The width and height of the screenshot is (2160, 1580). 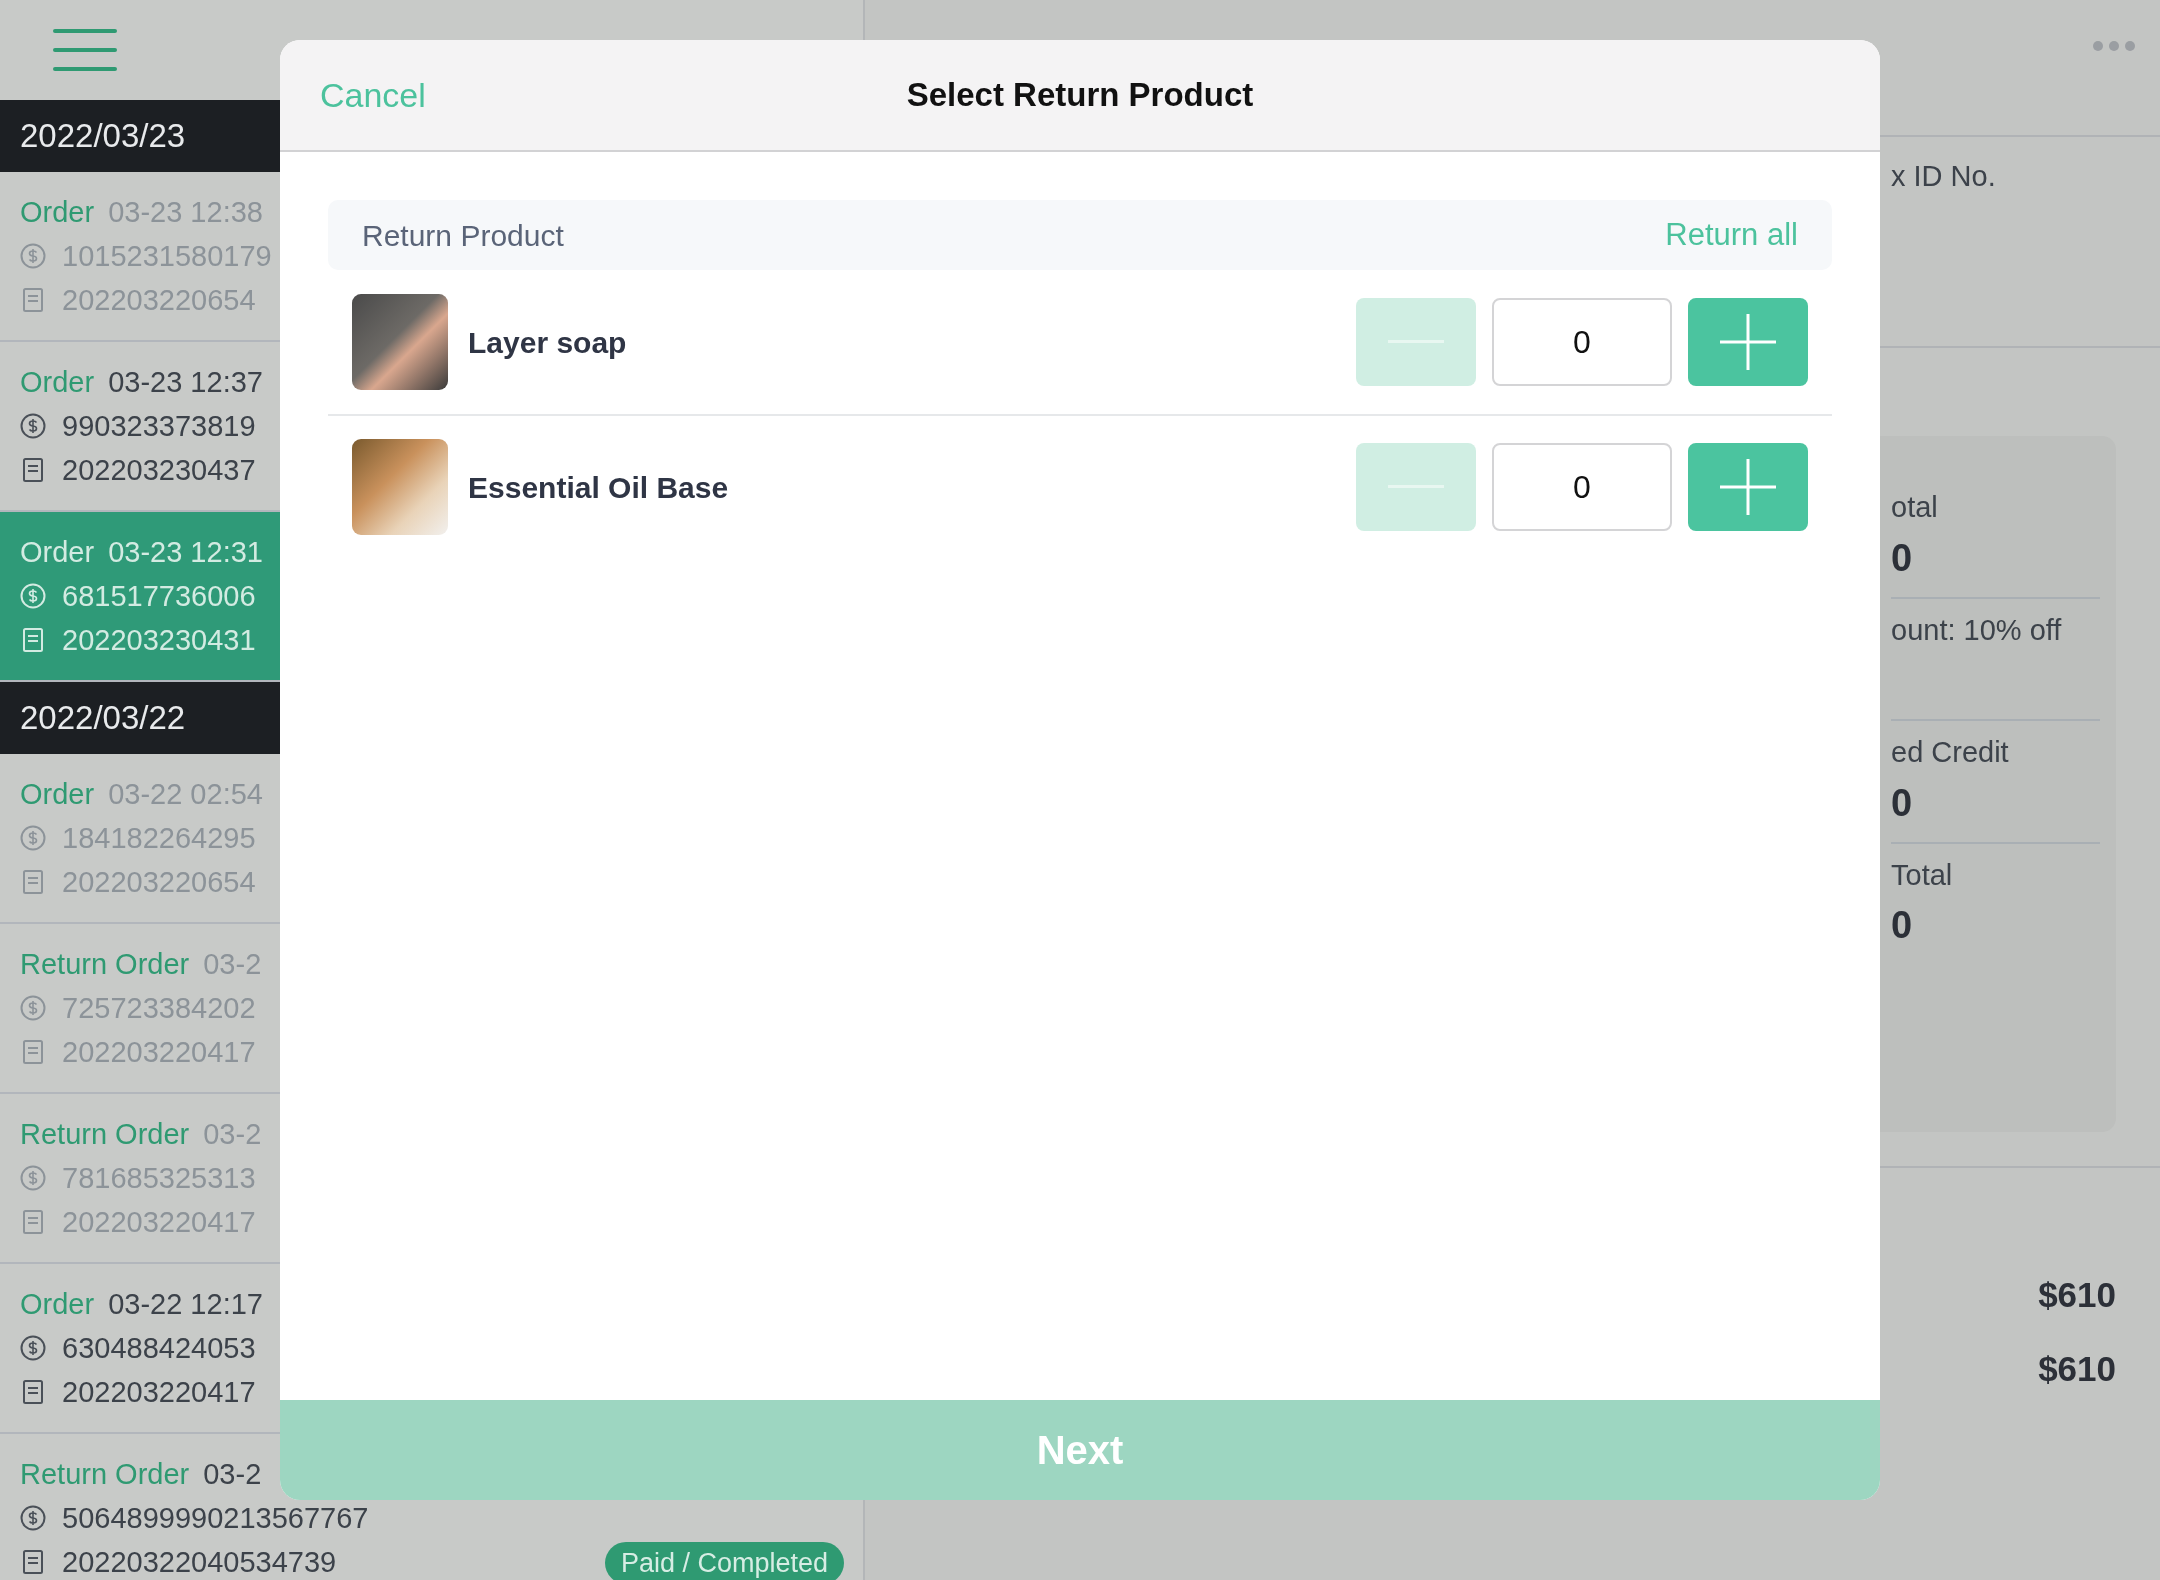 What do you see at coordinates (199, 1562) in the screenshot?
I see `receipt-number: 20220322040534739` at bounding box center [199, 1562].